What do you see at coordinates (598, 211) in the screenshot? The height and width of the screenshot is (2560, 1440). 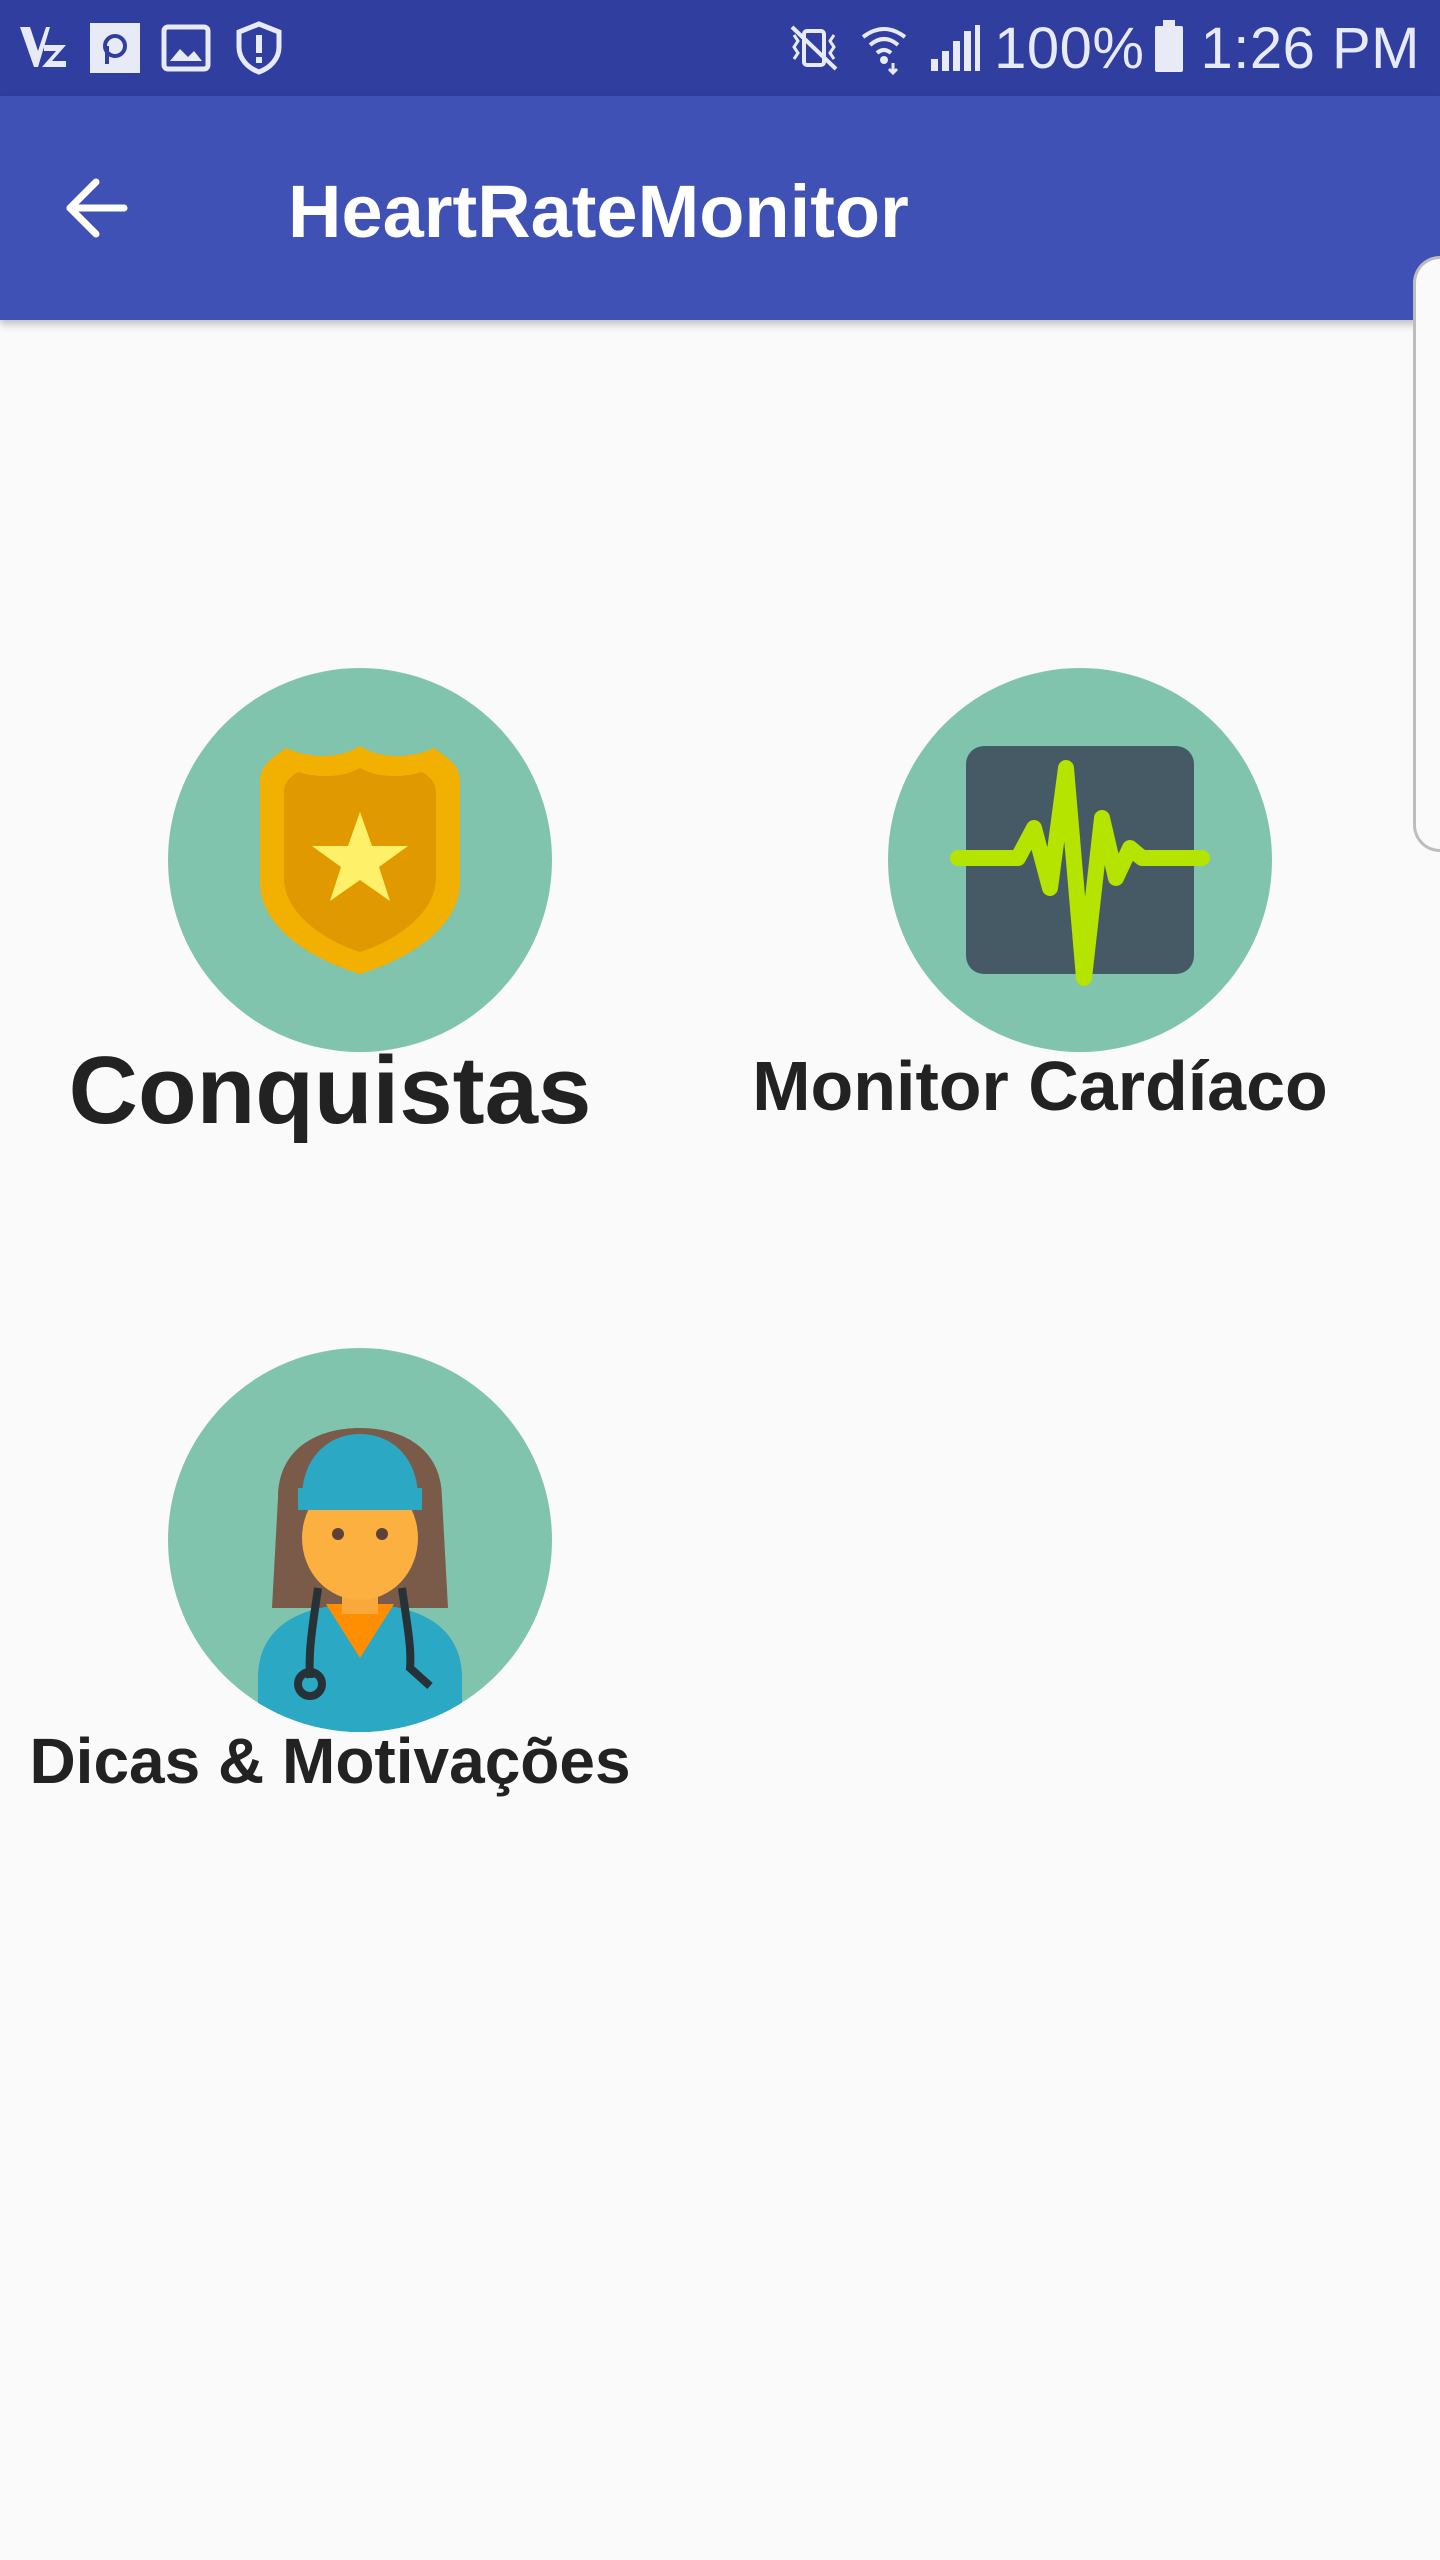 I see `page-title: HeartRateMonitor` at bounding box center [598, 211].